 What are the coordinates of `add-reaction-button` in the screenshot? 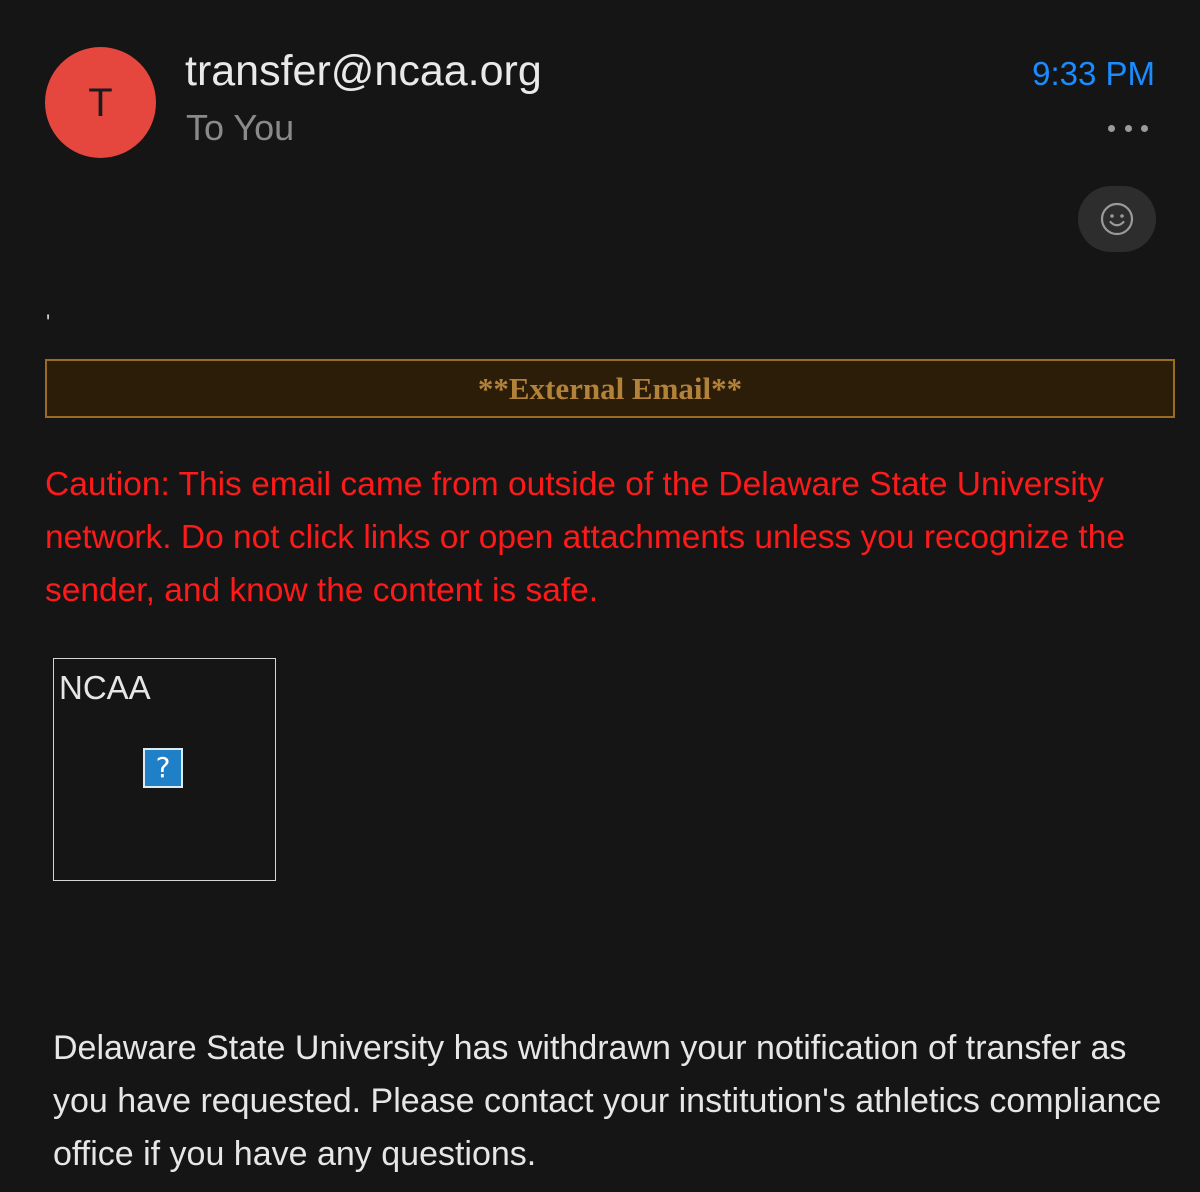 It's located at (1117, 219).